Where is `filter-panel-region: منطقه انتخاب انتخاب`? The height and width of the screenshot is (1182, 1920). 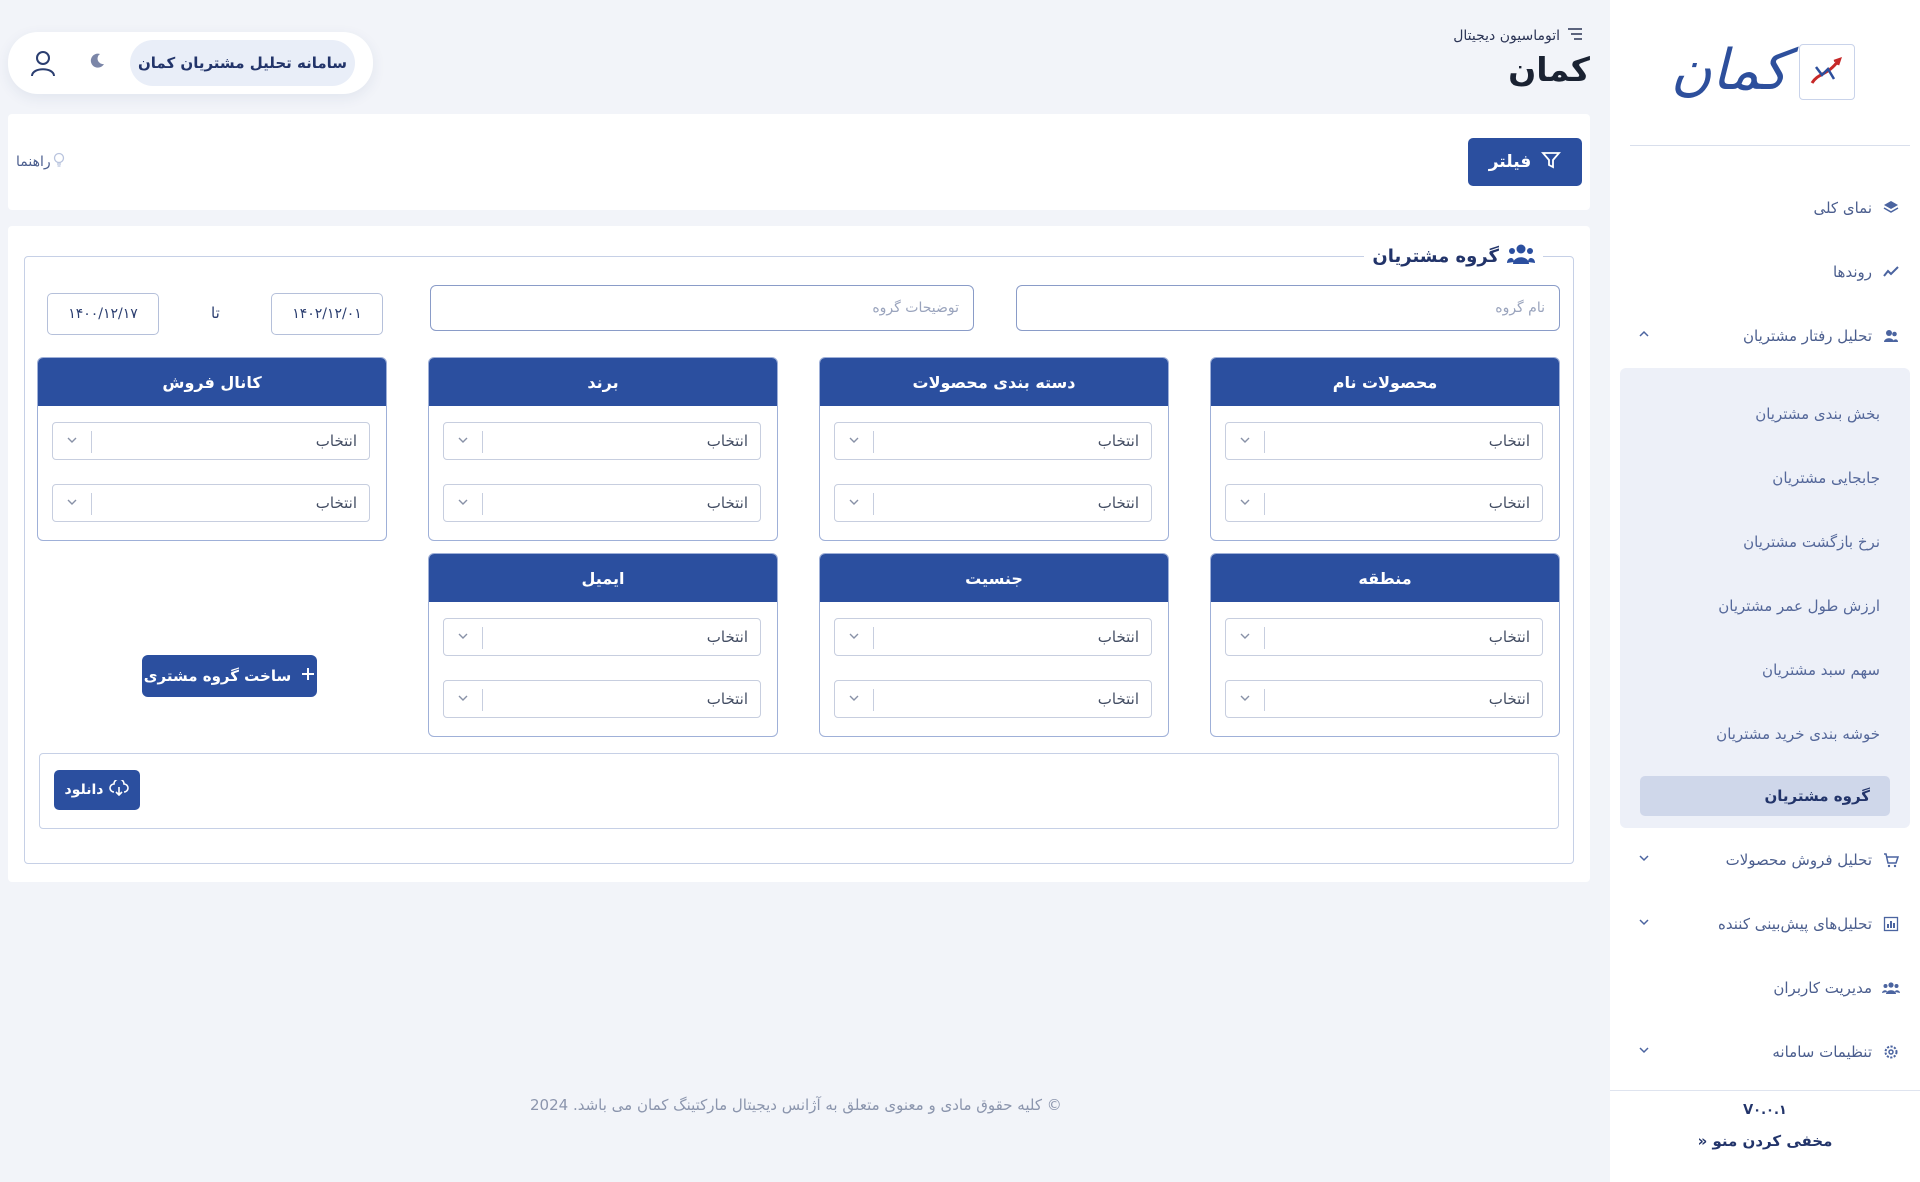 filter-panel-region: منطقه انتخاب انتخاب is located at coordinates (1385, 645).